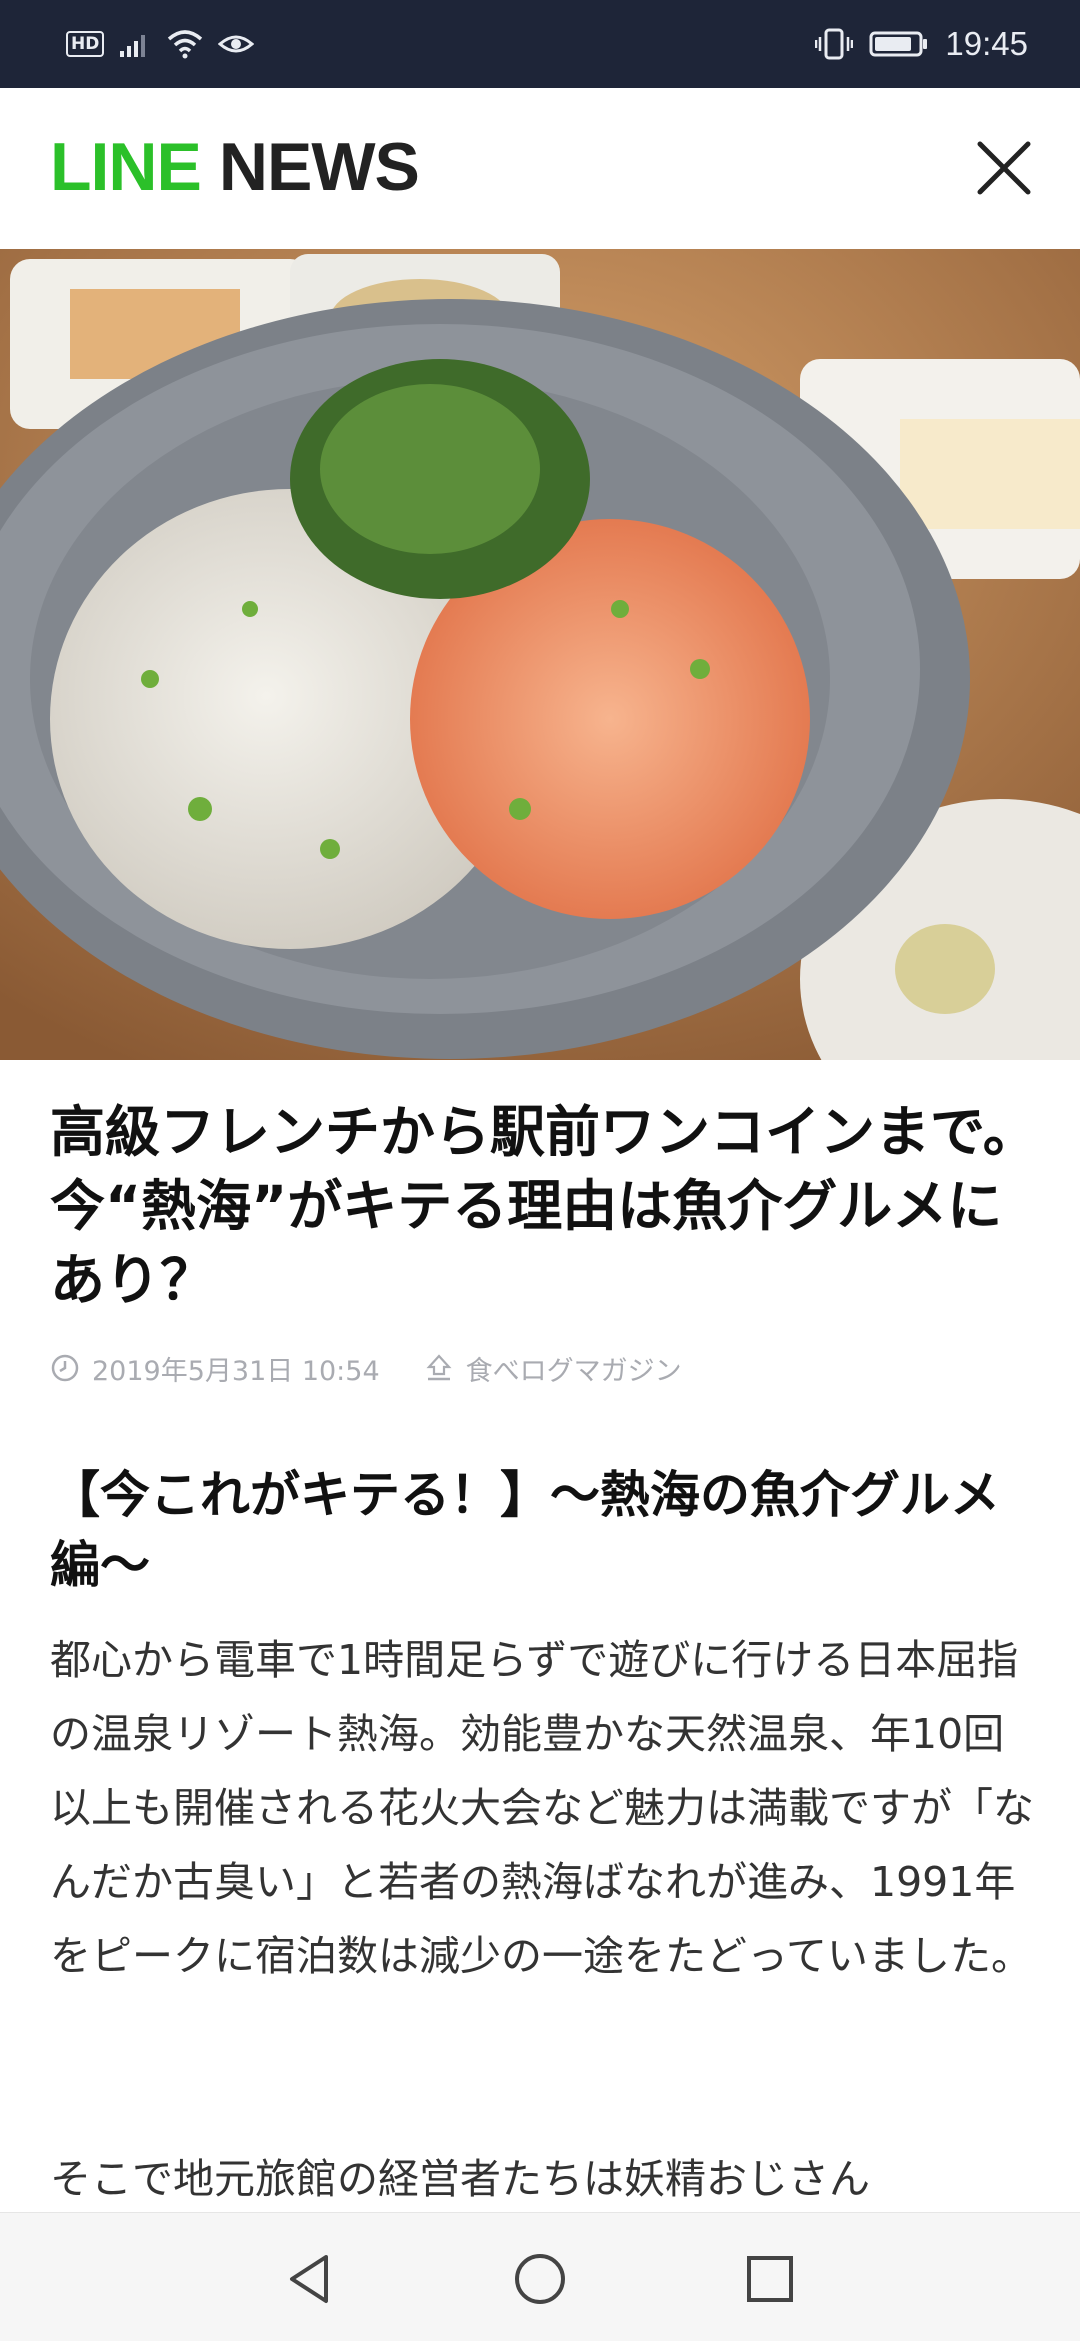 This screenshot has height=2341, width=1080. What do you see at coordinates (574, 1368) in the screenshot?
I see `article-source: 食べログマガジン` at bounding box center [574, 1368].